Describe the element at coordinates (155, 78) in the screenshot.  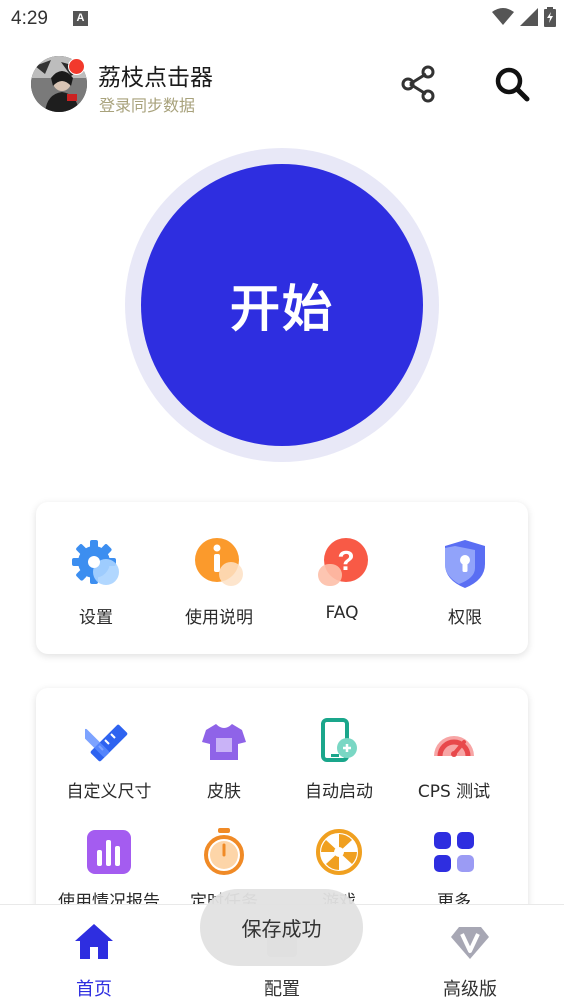
I see `app-title: 荔枝点击器` at that location.